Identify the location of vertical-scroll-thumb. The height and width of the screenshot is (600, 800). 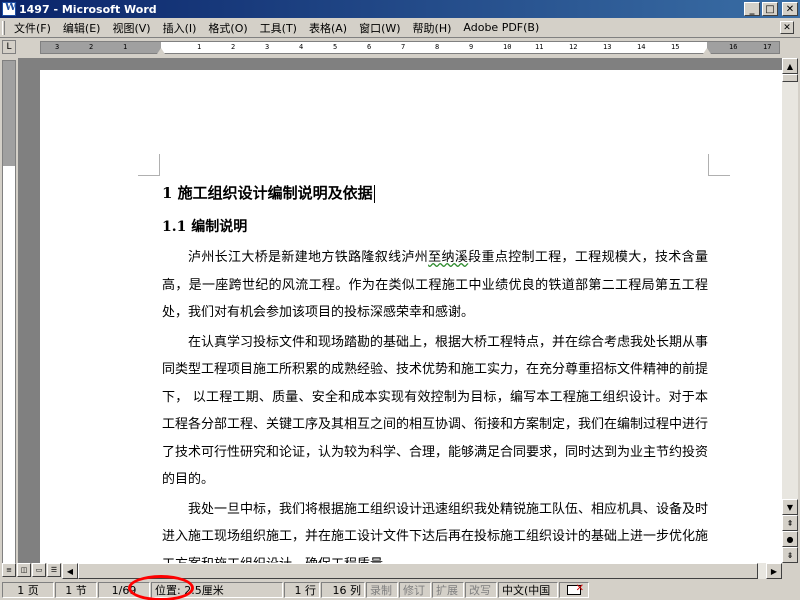
(790, 78).